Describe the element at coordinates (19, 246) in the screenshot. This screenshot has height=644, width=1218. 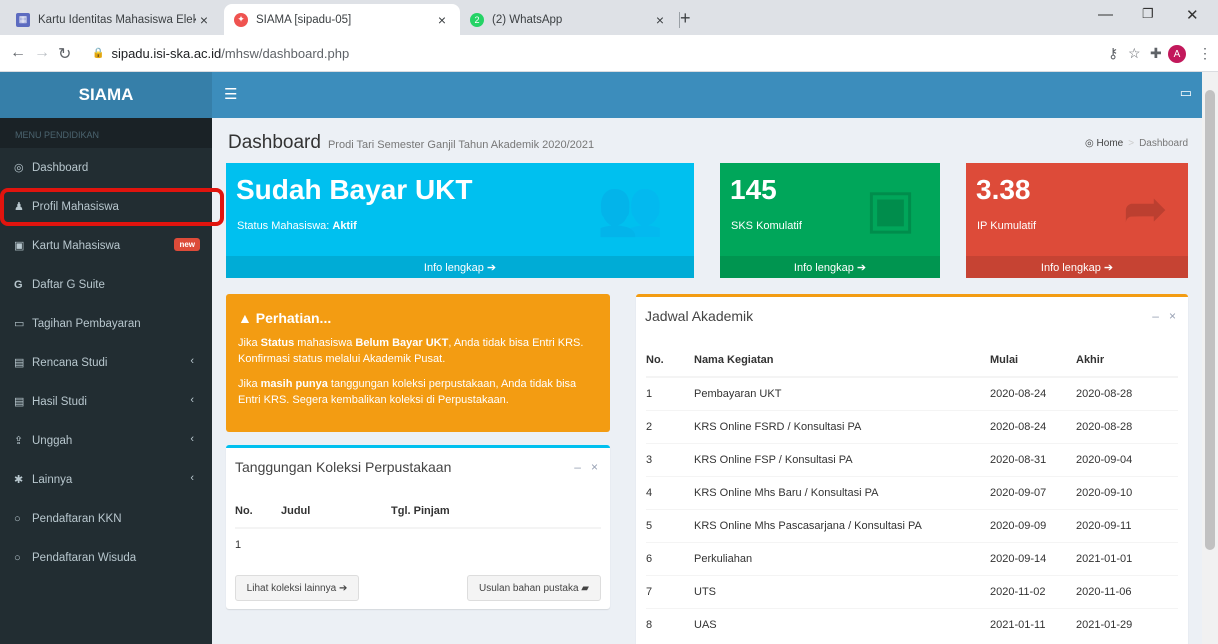
I see `id-card-icon: ▣` at that location.